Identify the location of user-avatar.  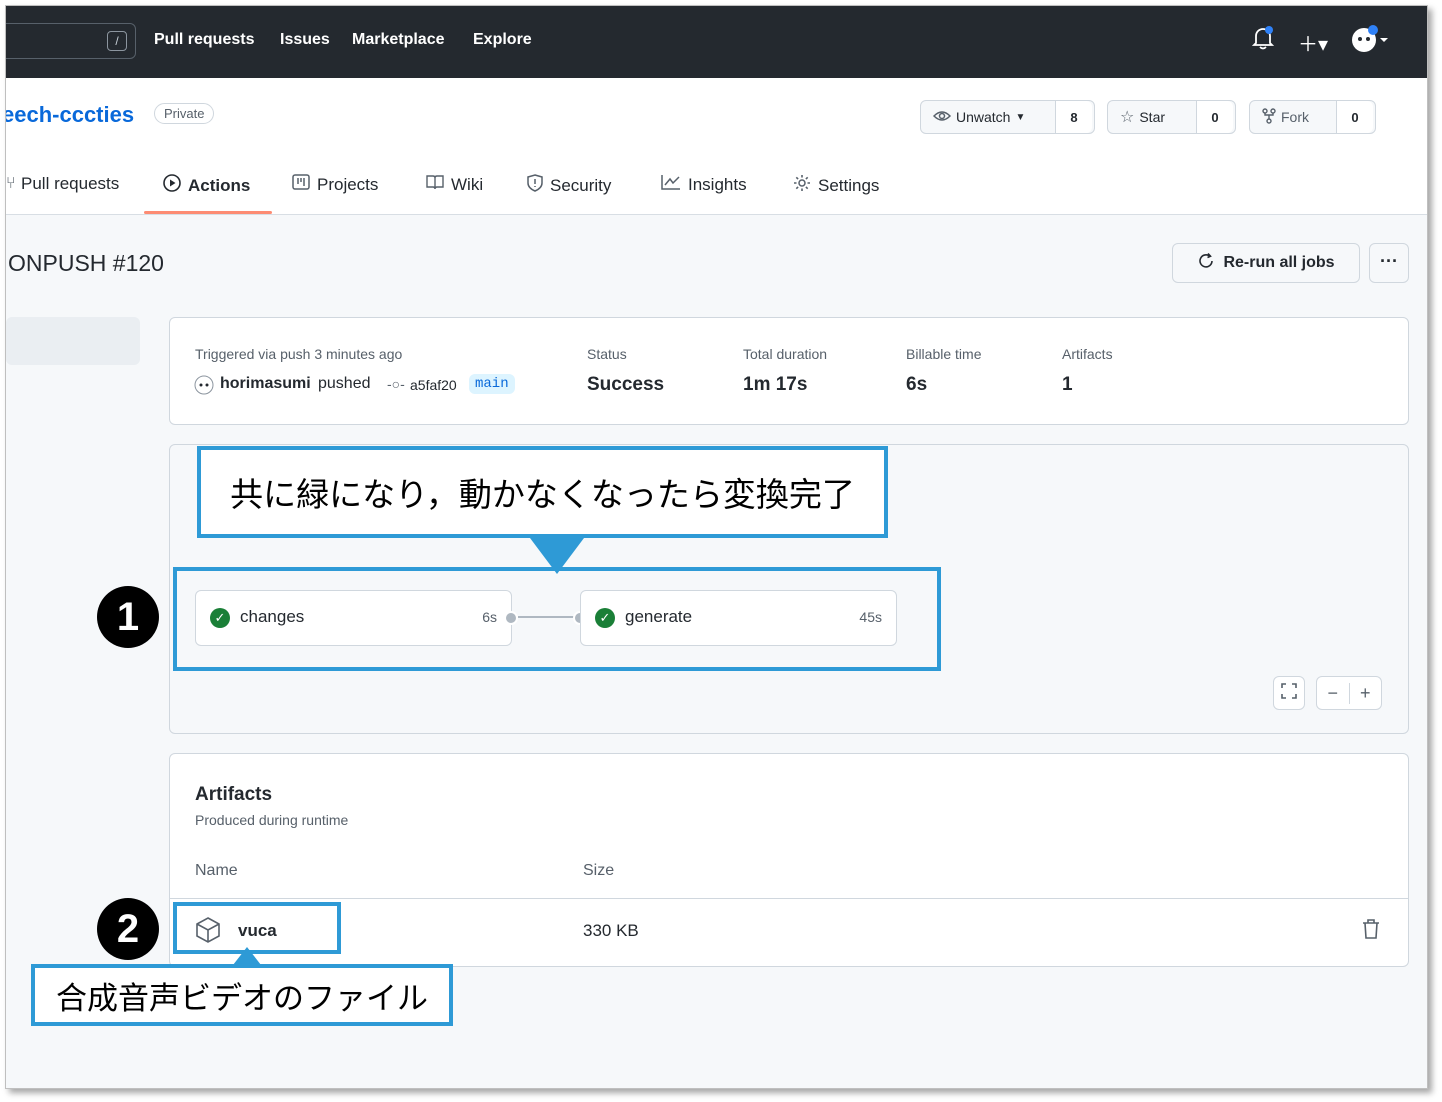
(204, 387).